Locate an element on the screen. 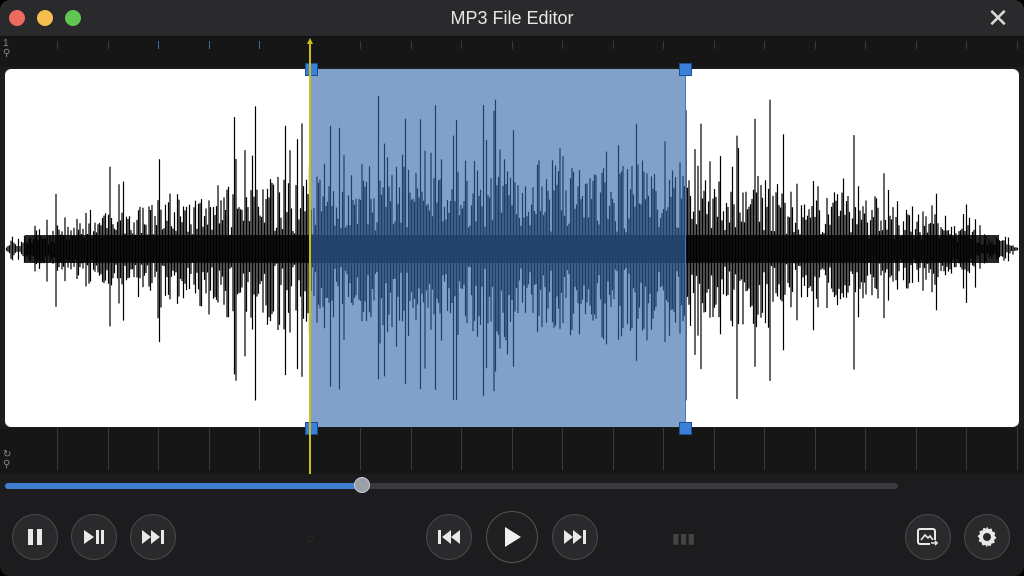 The image size is (1024, 576). close-icon: ✕ is located at coordinates (998, 18).